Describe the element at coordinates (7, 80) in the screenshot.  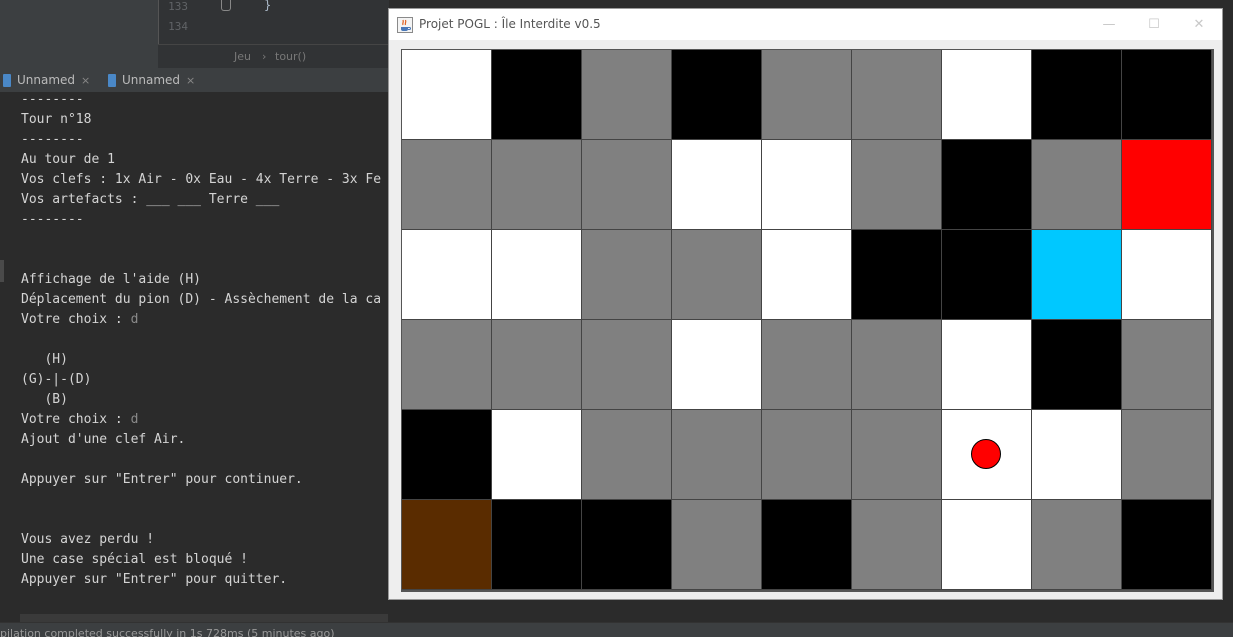
I see `run-config-icon` at that location.